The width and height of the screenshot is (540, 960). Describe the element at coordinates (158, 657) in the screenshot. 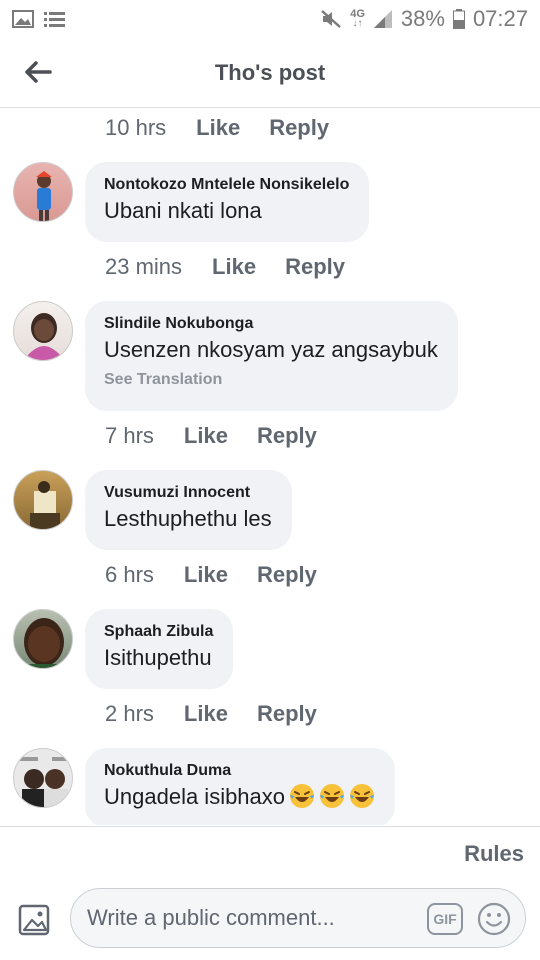

I see `comment-text: Isithupethu` at that location.